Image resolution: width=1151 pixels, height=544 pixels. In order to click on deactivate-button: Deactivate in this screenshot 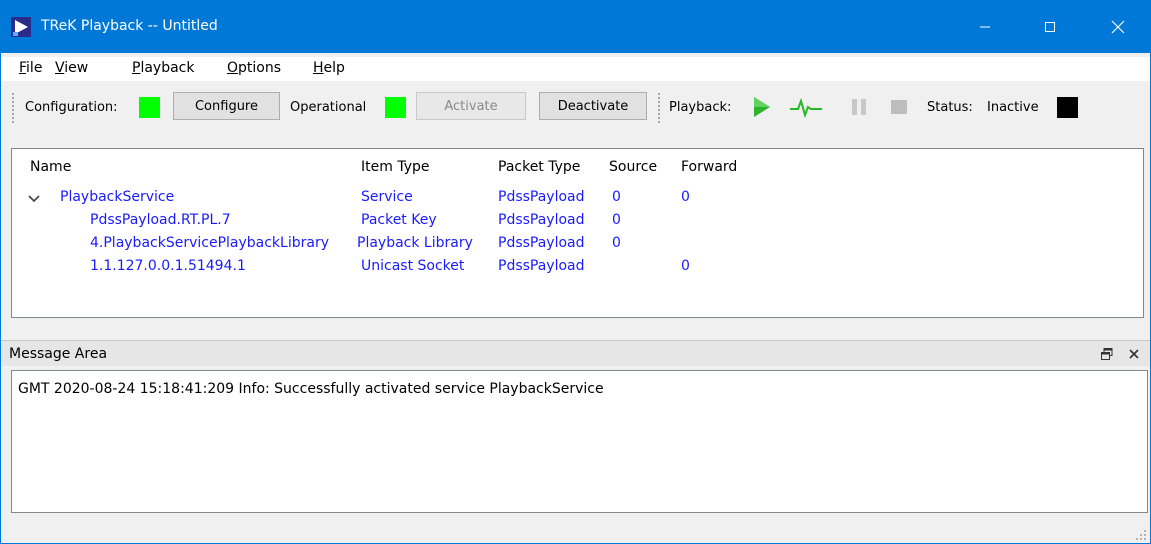, I will do `click(593, 106)`.